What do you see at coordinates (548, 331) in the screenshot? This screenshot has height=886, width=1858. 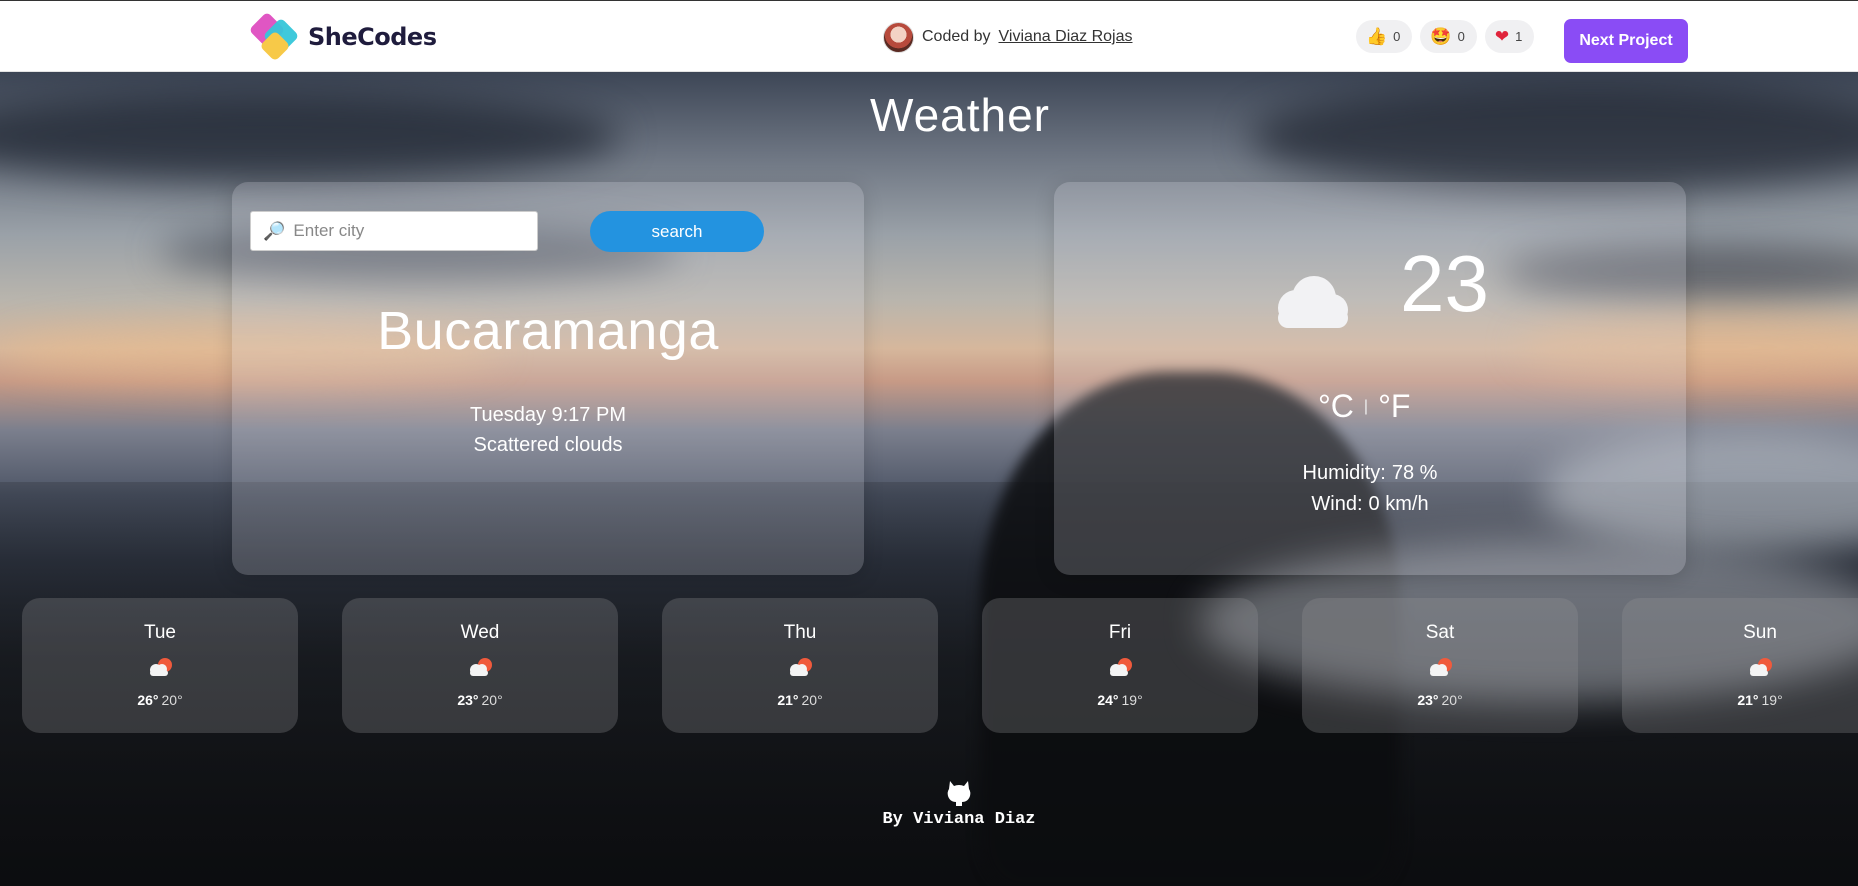 I see `city-name: Bucaramanga` at bounding box center [548, 331].